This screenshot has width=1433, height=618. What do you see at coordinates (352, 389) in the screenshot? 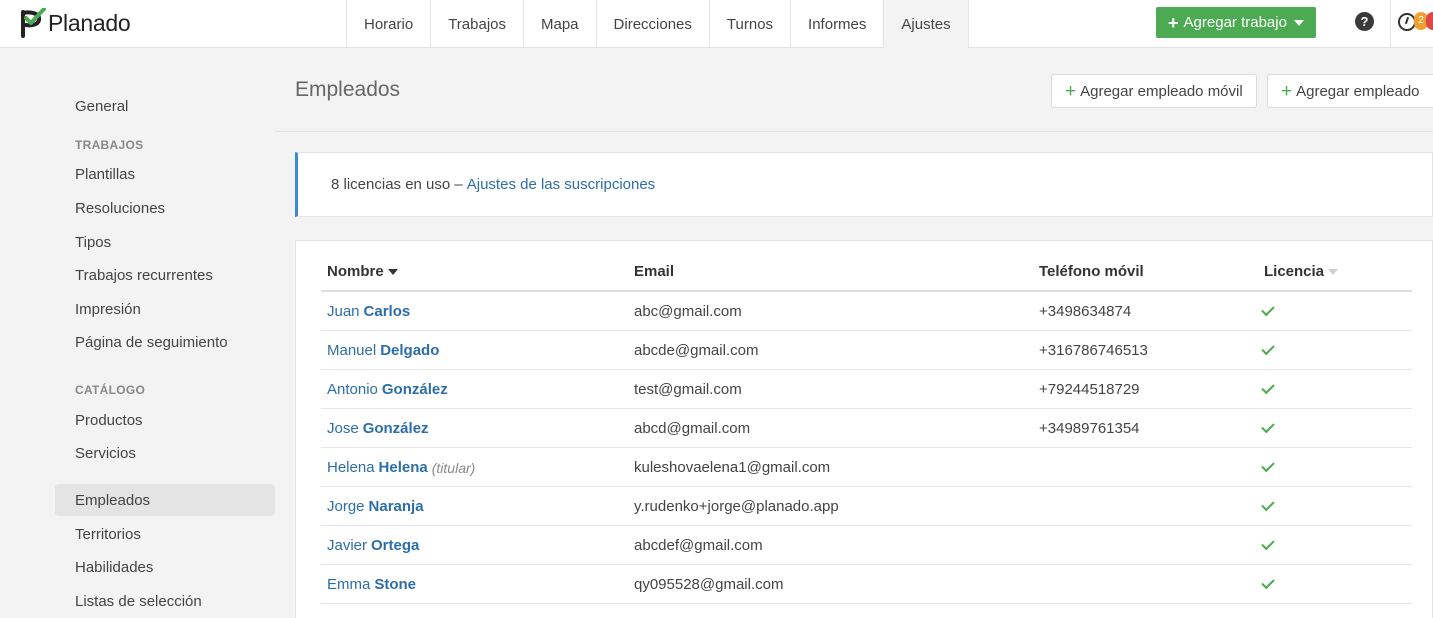
I see `employee-first-name: Antonio` at bounding box center [352, 389].